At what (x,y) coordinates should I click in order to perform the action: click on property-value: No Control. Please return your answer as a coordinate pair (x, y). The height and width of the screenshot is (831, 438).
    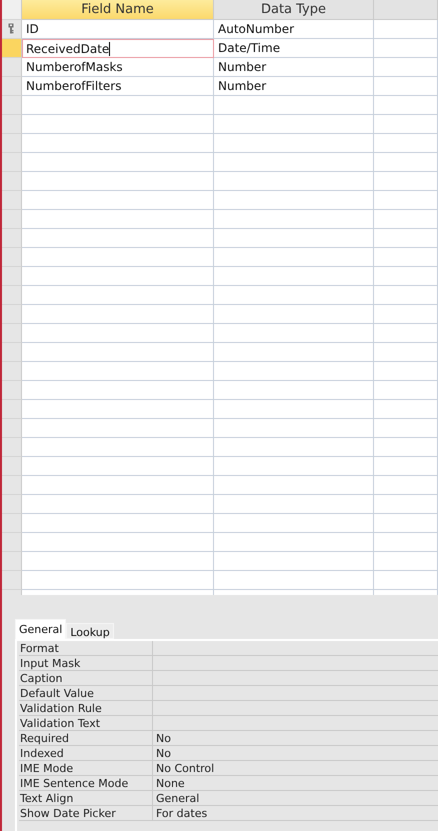
    Looking at the image, I should click on (185, 768).